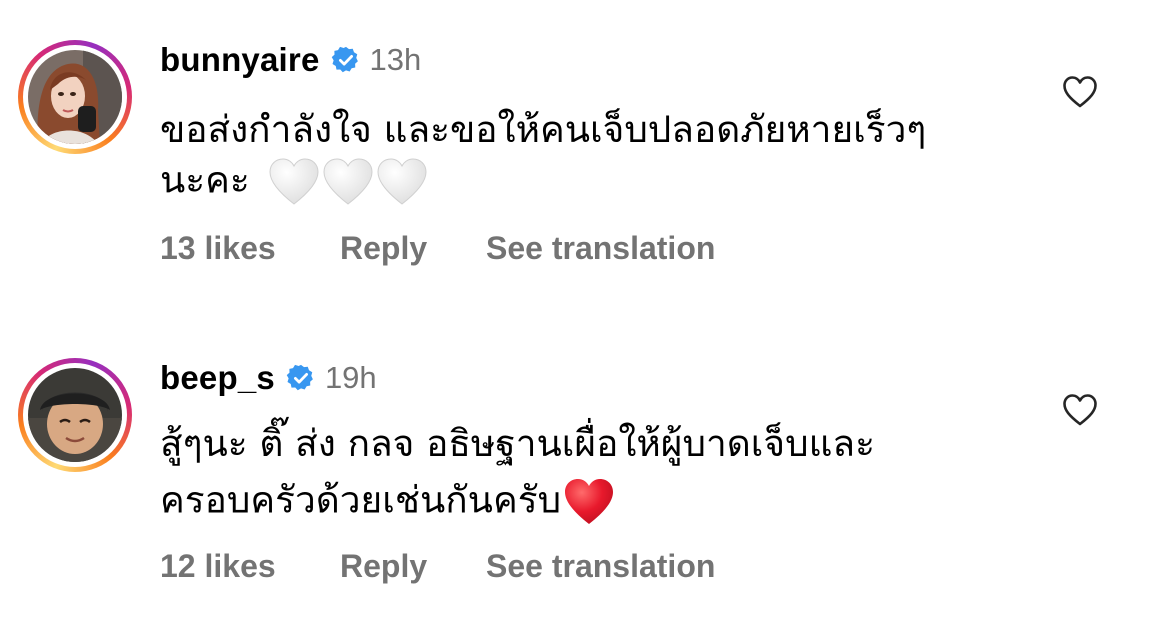  I want to click on comment-actions: 13 likes Reply See translation, so click(437, 248).